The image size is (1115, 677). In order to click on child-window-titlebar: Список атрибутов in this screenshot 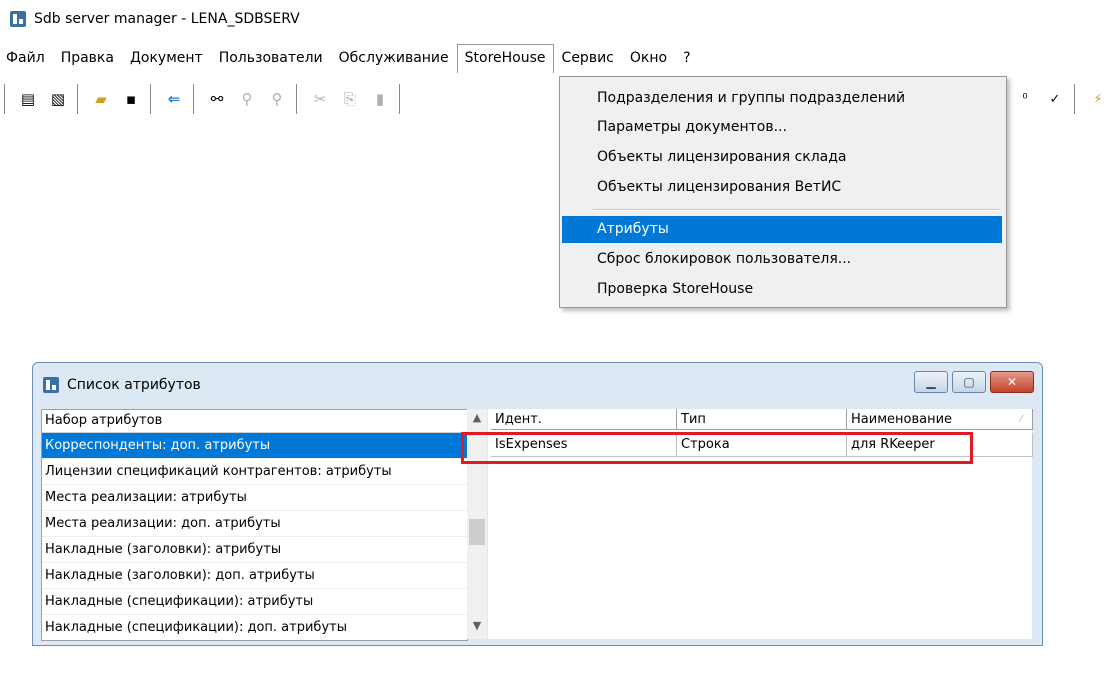, I will do `click(122, 385)`.